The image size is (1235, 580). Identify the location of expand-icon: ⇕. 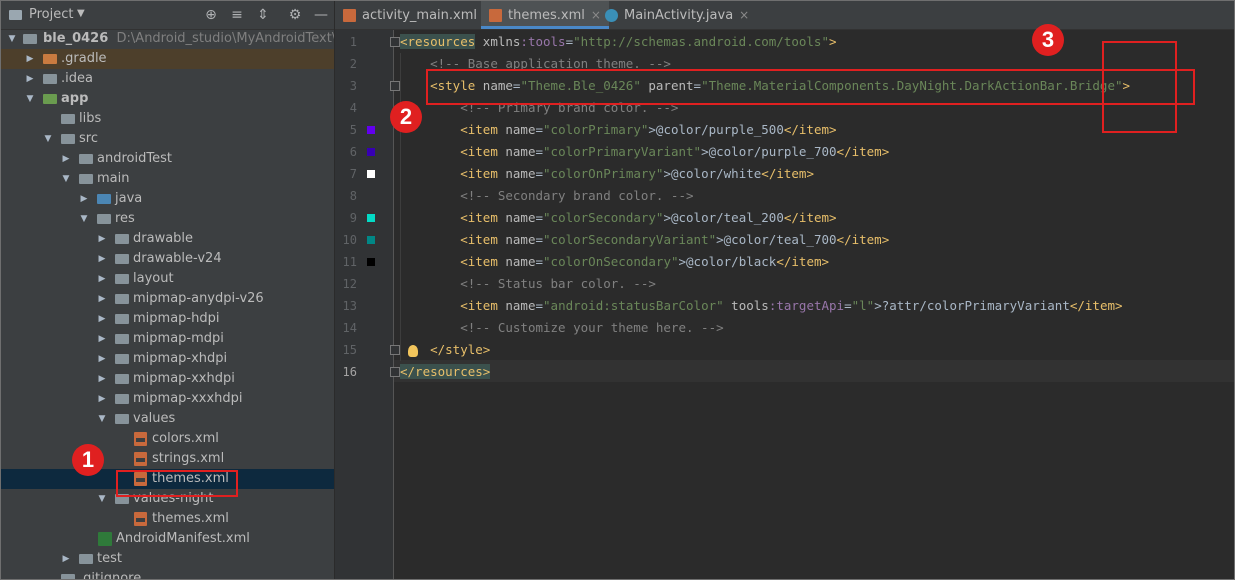
(263, 15).